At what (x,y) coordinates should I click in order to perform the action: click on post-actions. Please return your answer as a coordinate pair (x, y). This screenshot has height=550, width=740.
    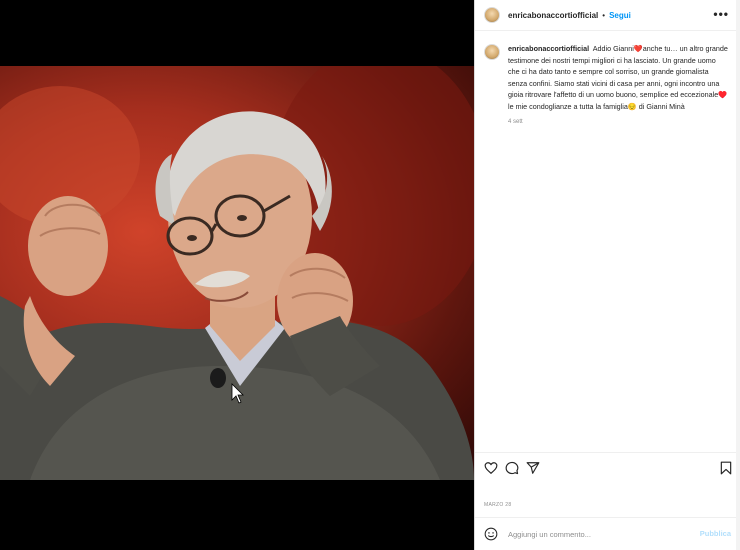
    Looking at the image, I should click on (607, 472).